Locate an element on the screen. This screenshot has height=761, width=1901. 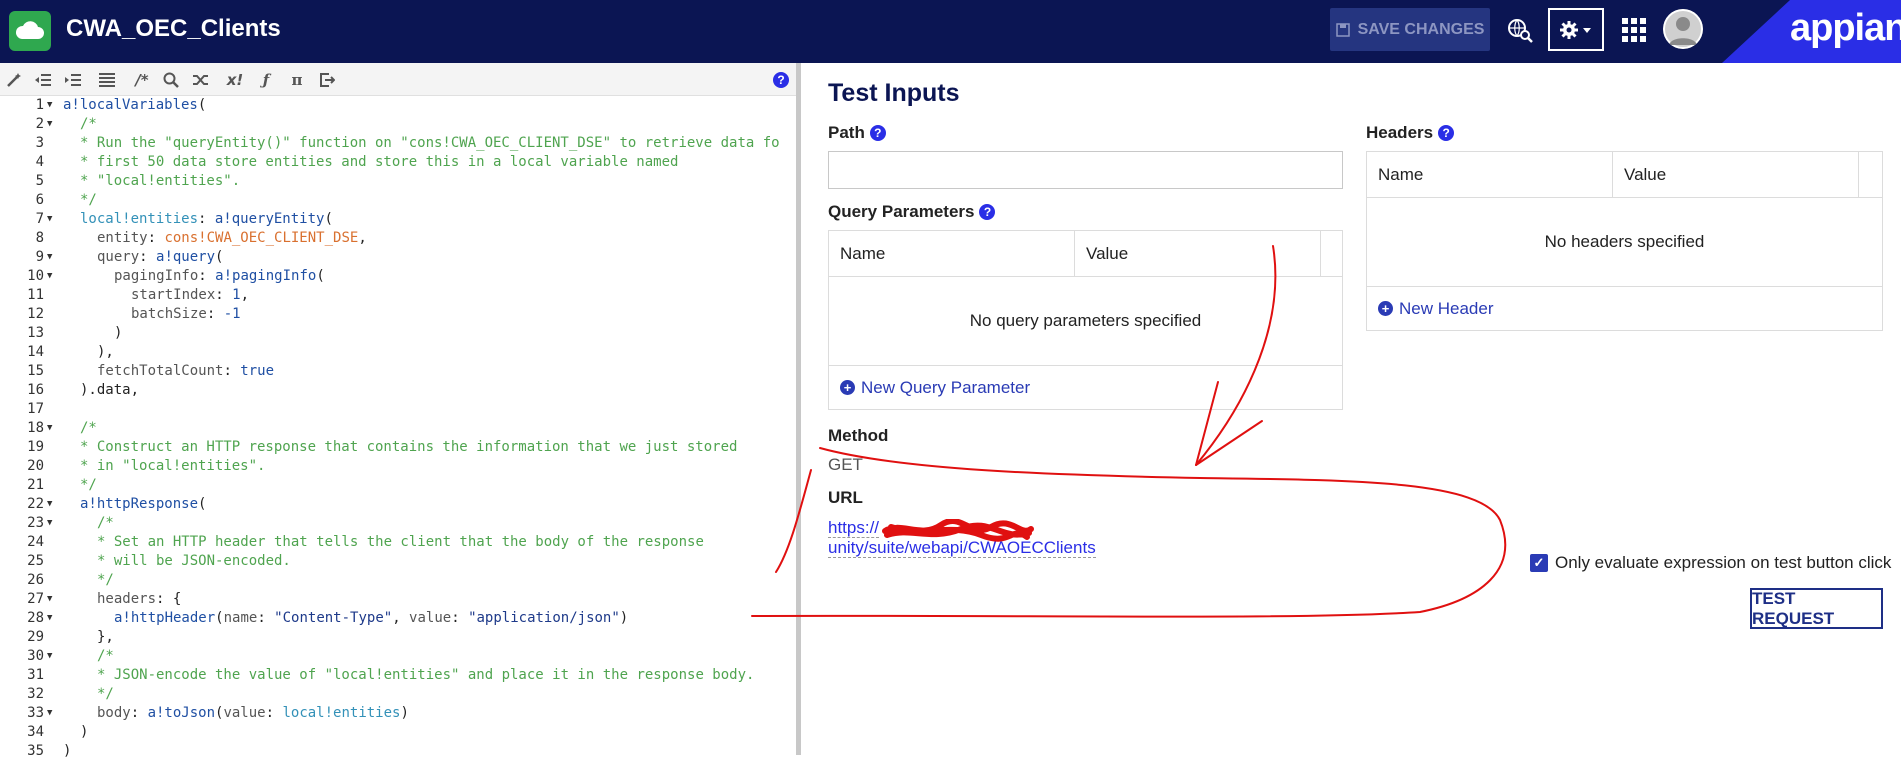
save-changes-button: SAVE CHANGES is located at coordinates (1410, 29).